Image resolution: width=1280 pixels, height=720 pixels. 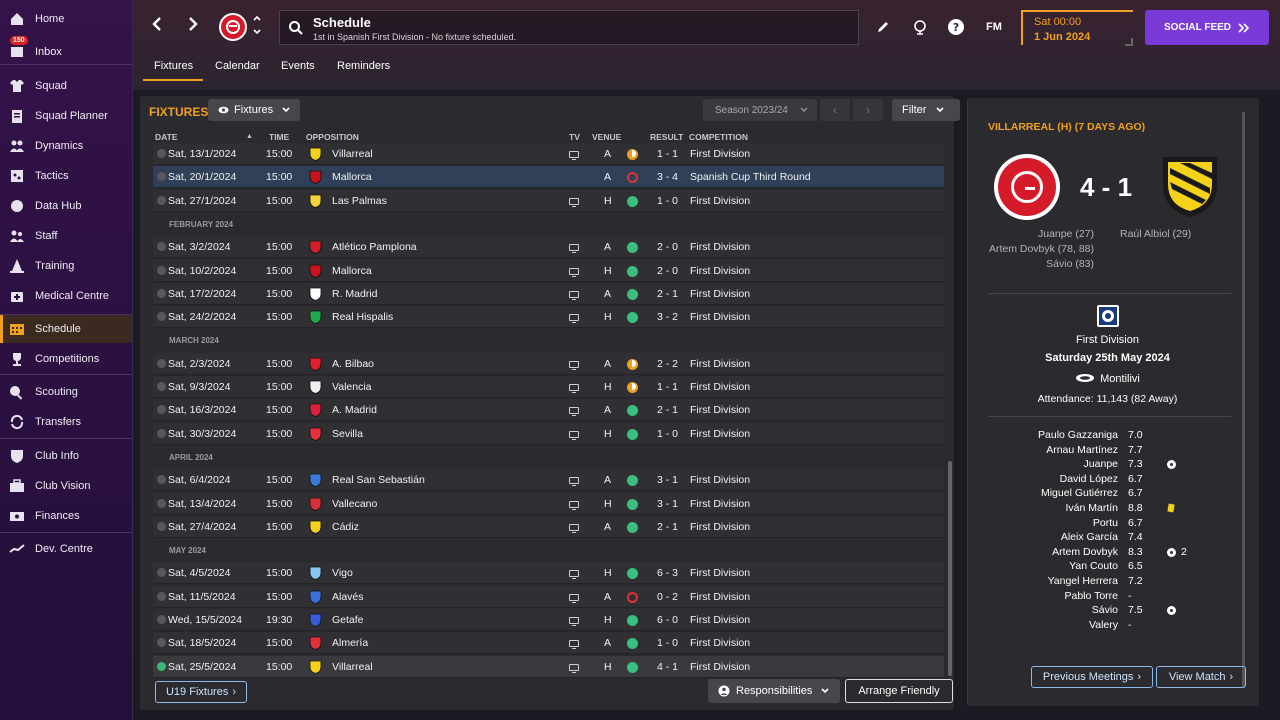 I want to click on sidebar-item-medical-centre: Medical Centre, so click(x=66, y=296).